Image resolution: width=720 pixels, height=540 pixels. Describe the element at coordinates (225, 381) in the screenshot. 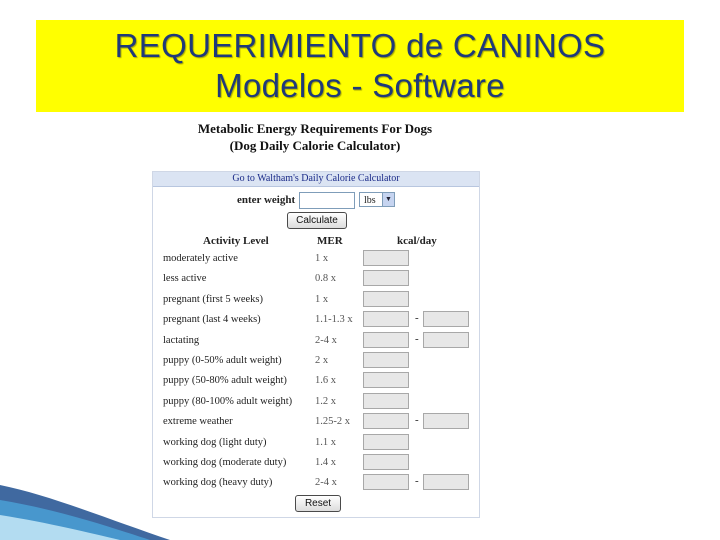

I see `activity-level: puppy (50-80% adult weight)` at that location.